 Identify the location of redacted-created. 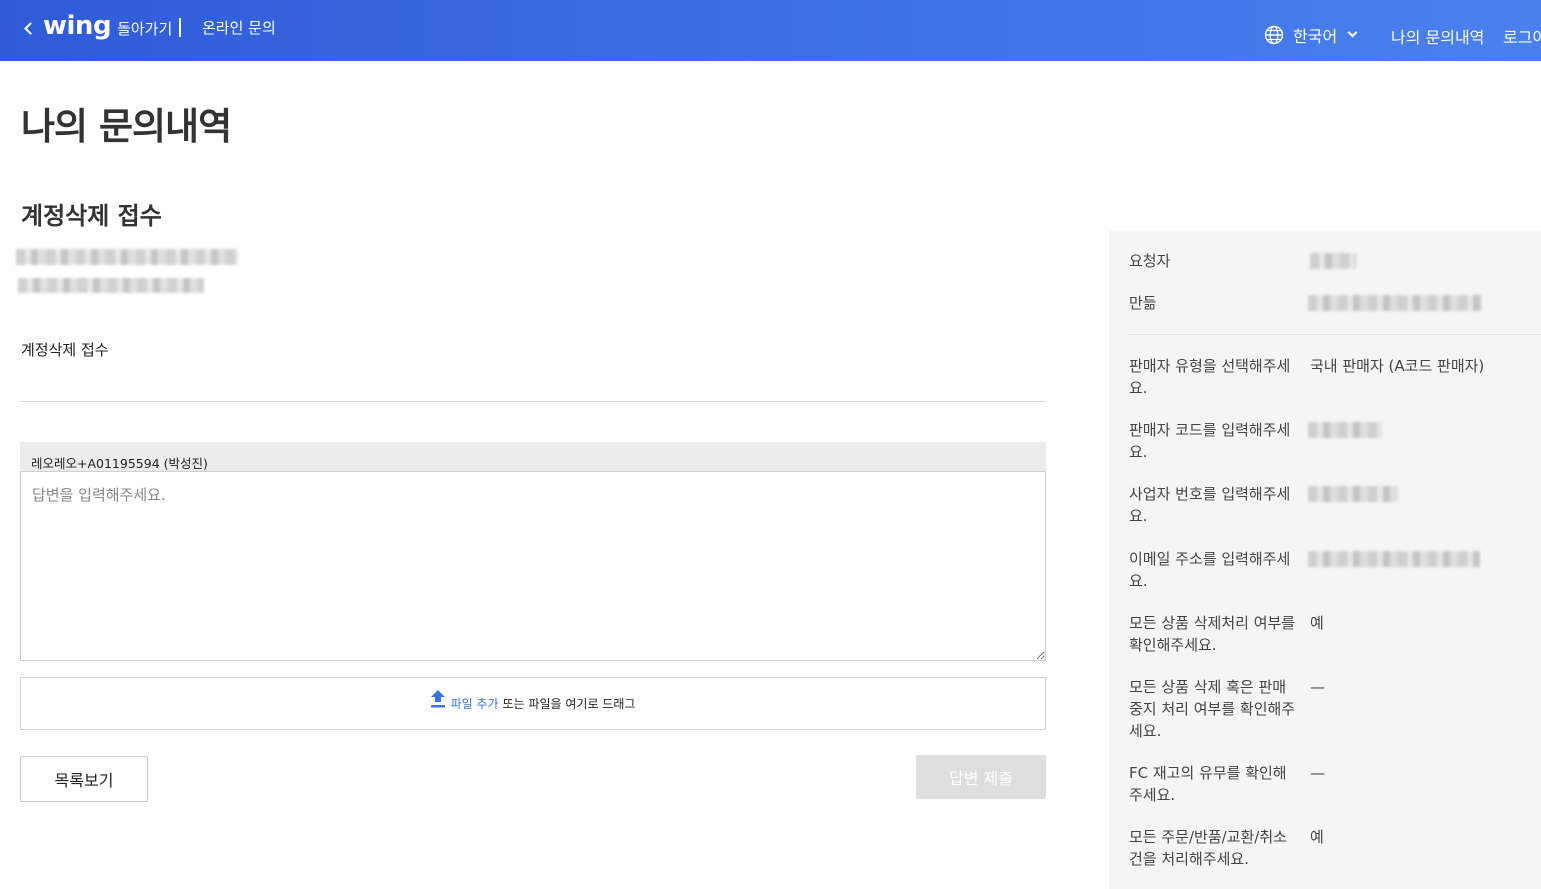
(1395, 303).